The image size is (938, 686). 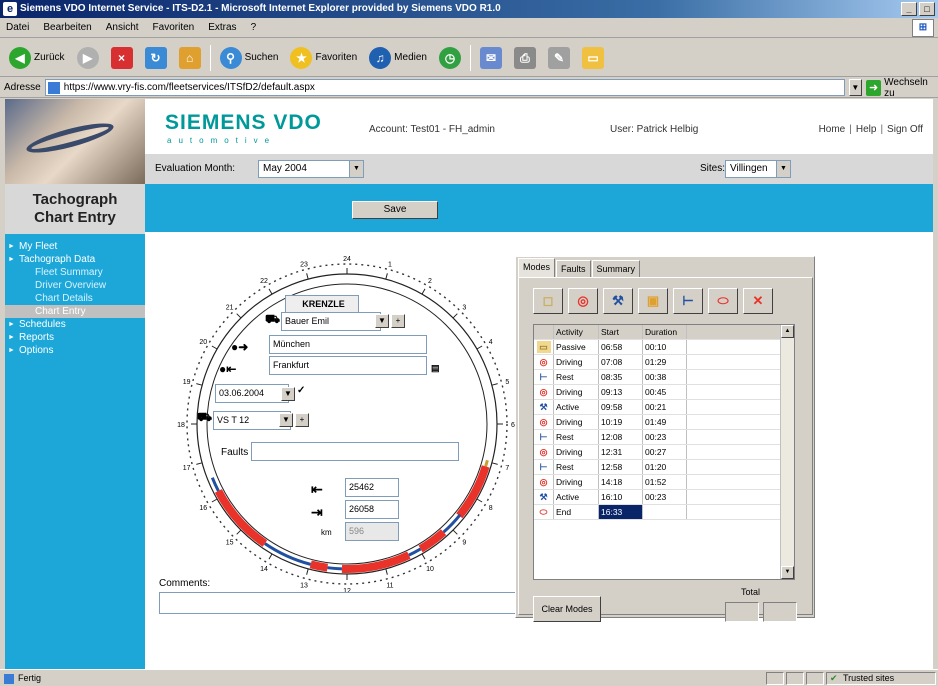 What do you see at coordinates (621, 407) in the screenshot?
I see `start-cell: 09:58` at bounding box center [621, 407].